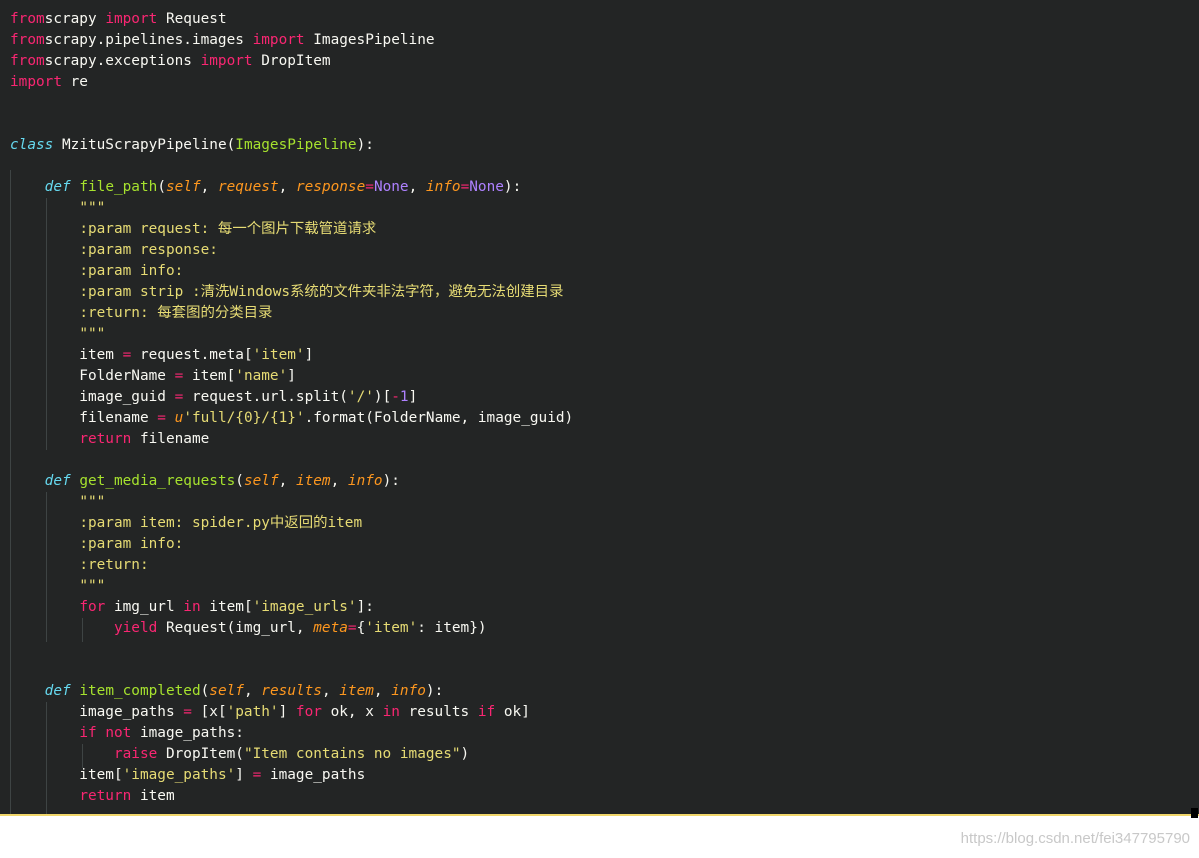  I want to click on code-token: ], so click(309, 355).